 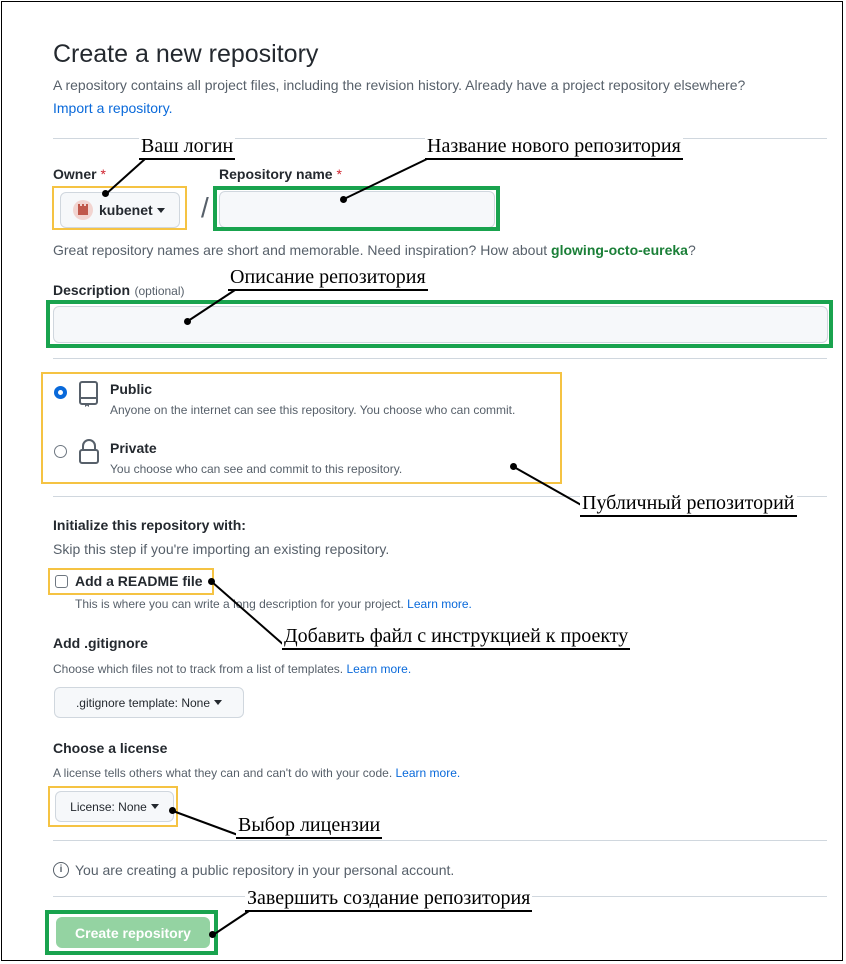 I want to click on annotation-description: Описание репозитория, so click(x=328, y=278).